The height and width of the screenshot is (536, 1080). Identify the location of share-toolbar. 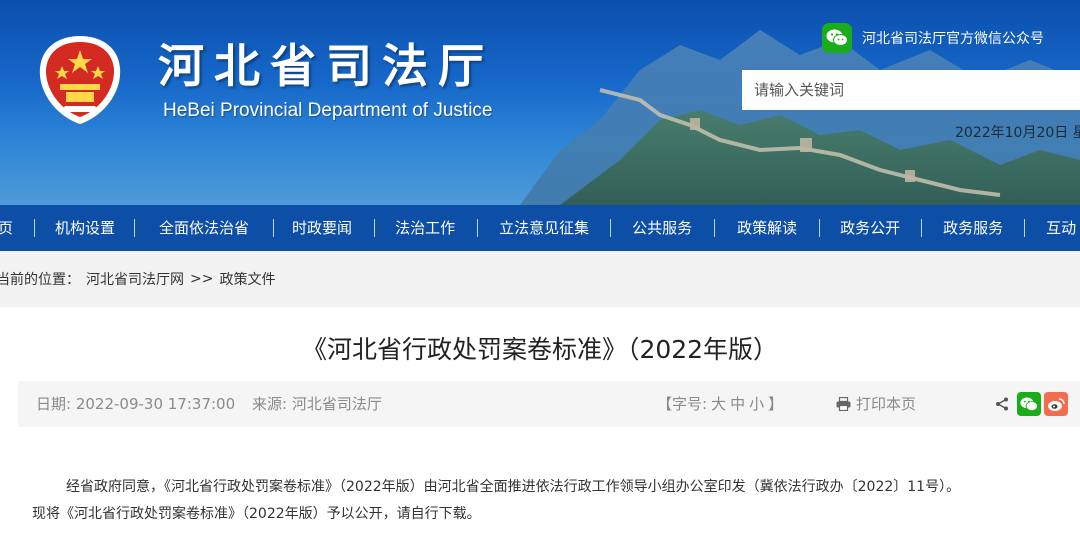
(1030, 404).